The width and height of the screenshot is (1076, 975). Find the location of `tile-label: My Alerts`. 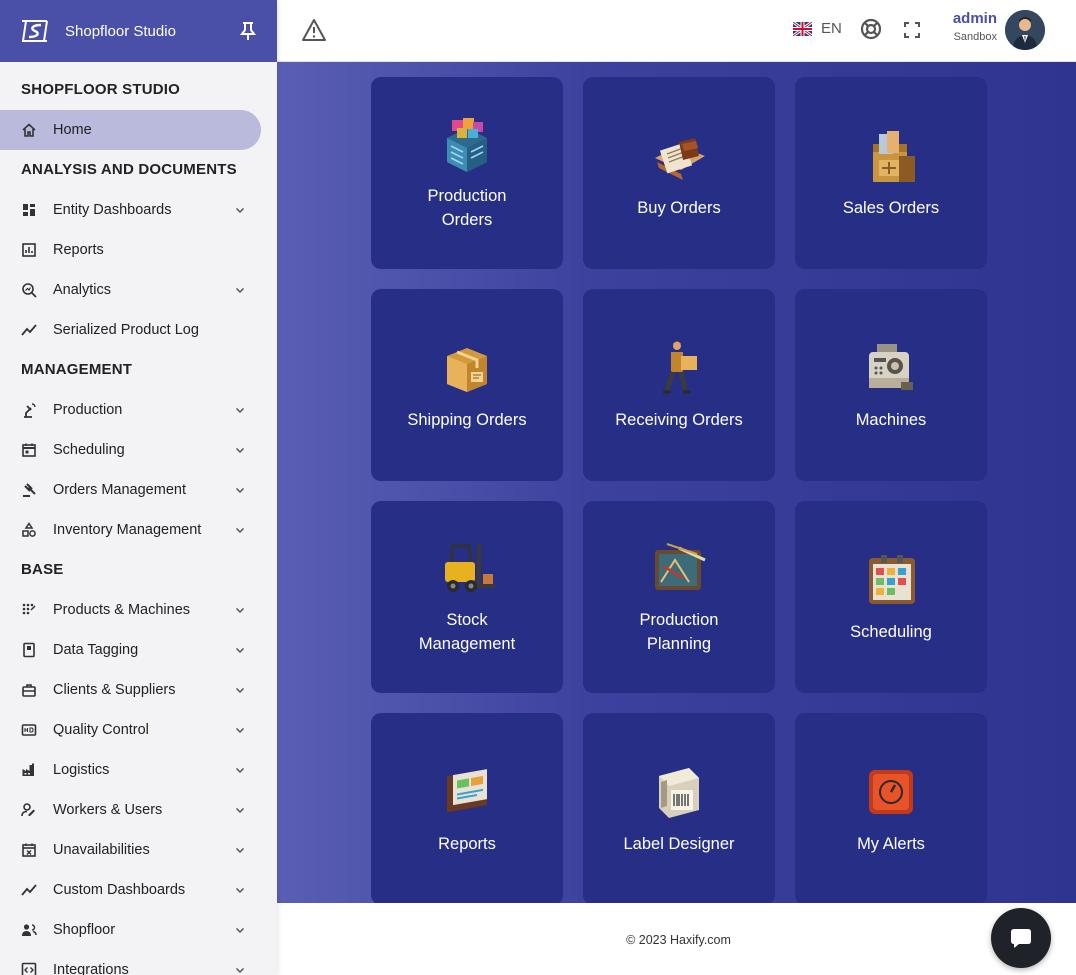

tile-label: My Alerts is located at coordinates (891, 844).